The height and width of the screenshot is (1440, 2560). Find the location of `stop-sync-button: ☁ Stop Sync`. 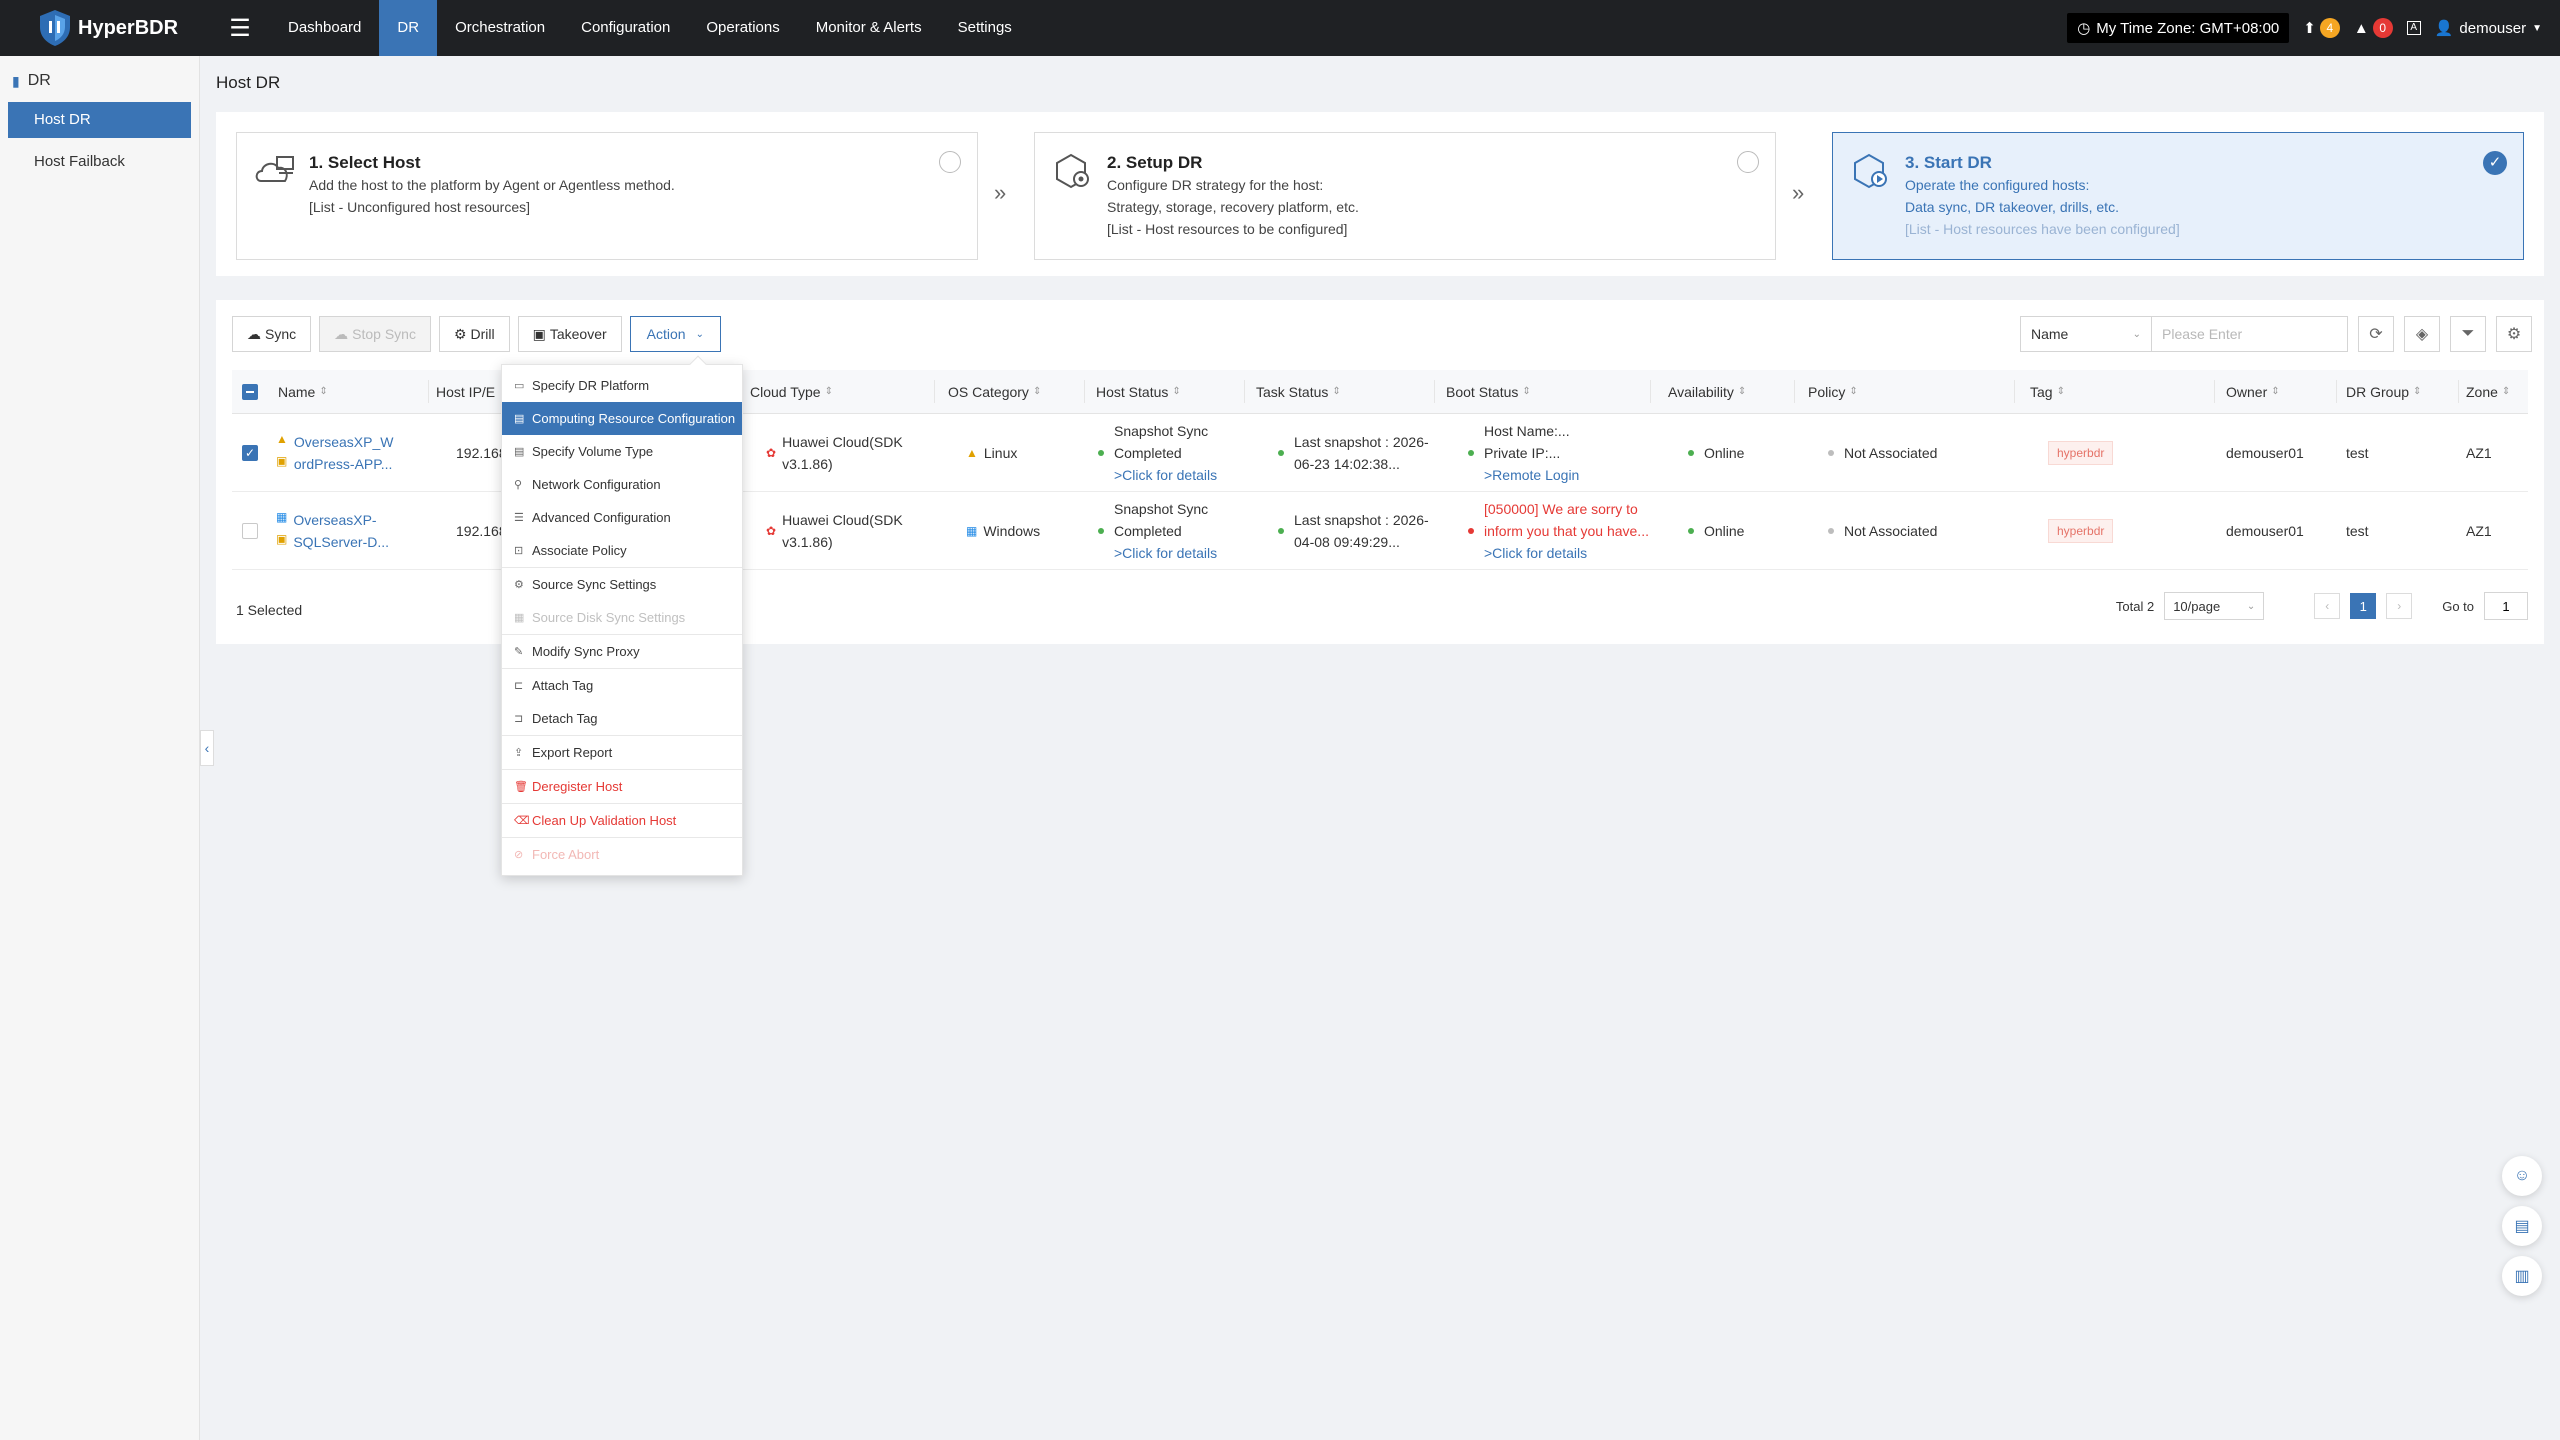

stop-sync-button: ☁ Stop Sync is located at coordinates (375, 334).